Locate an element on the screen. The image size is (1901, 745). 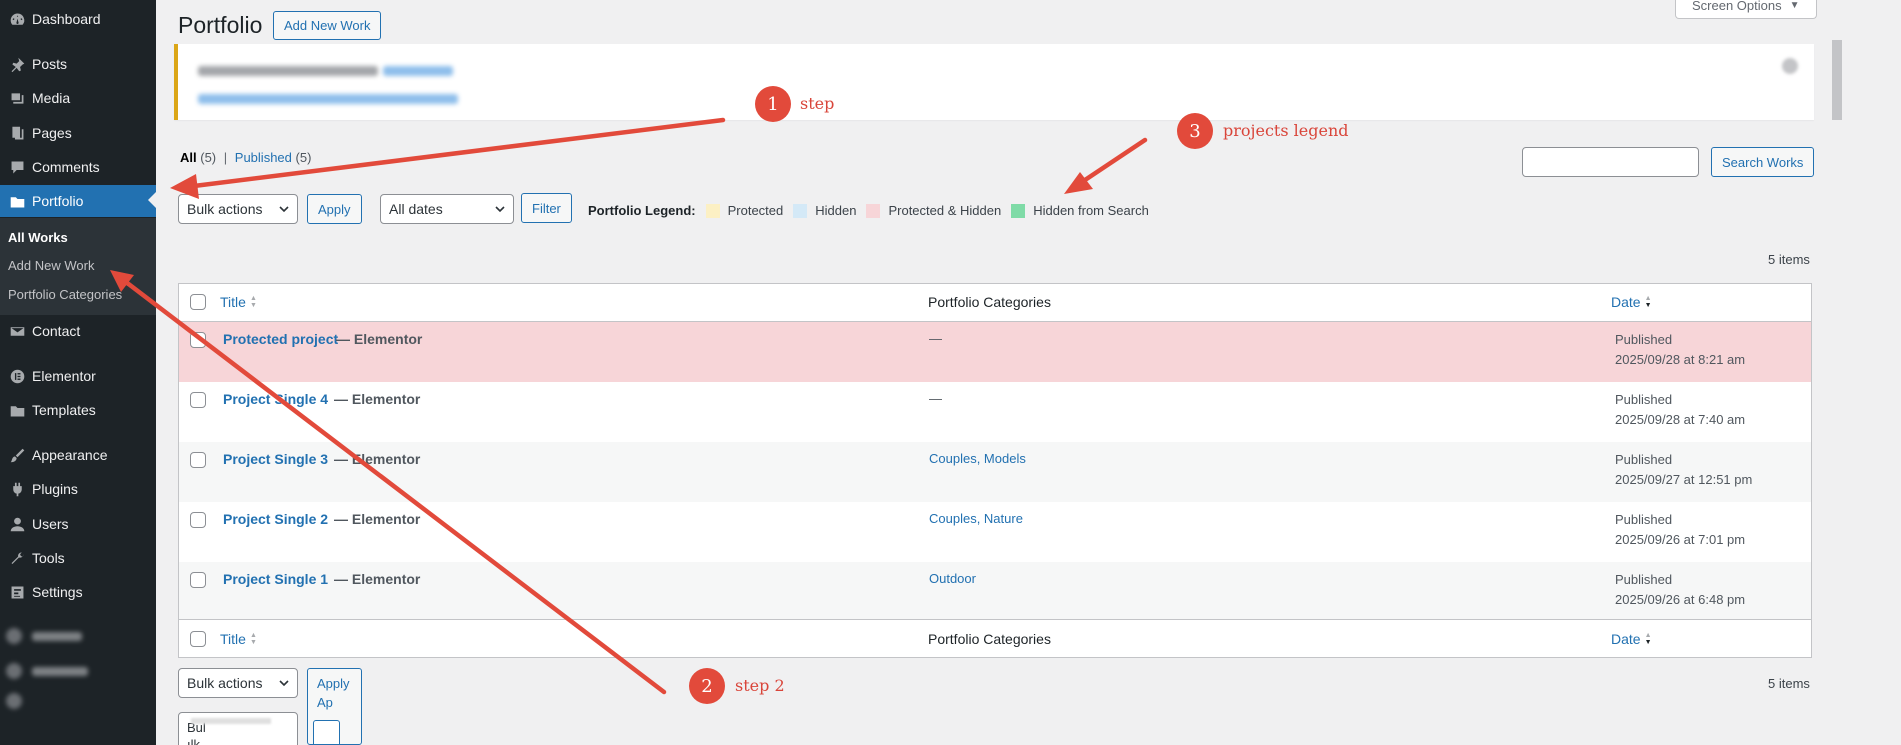
row-date-value: 2025/09/27 at 12:51 pm is located at coordinates (1684, 479).